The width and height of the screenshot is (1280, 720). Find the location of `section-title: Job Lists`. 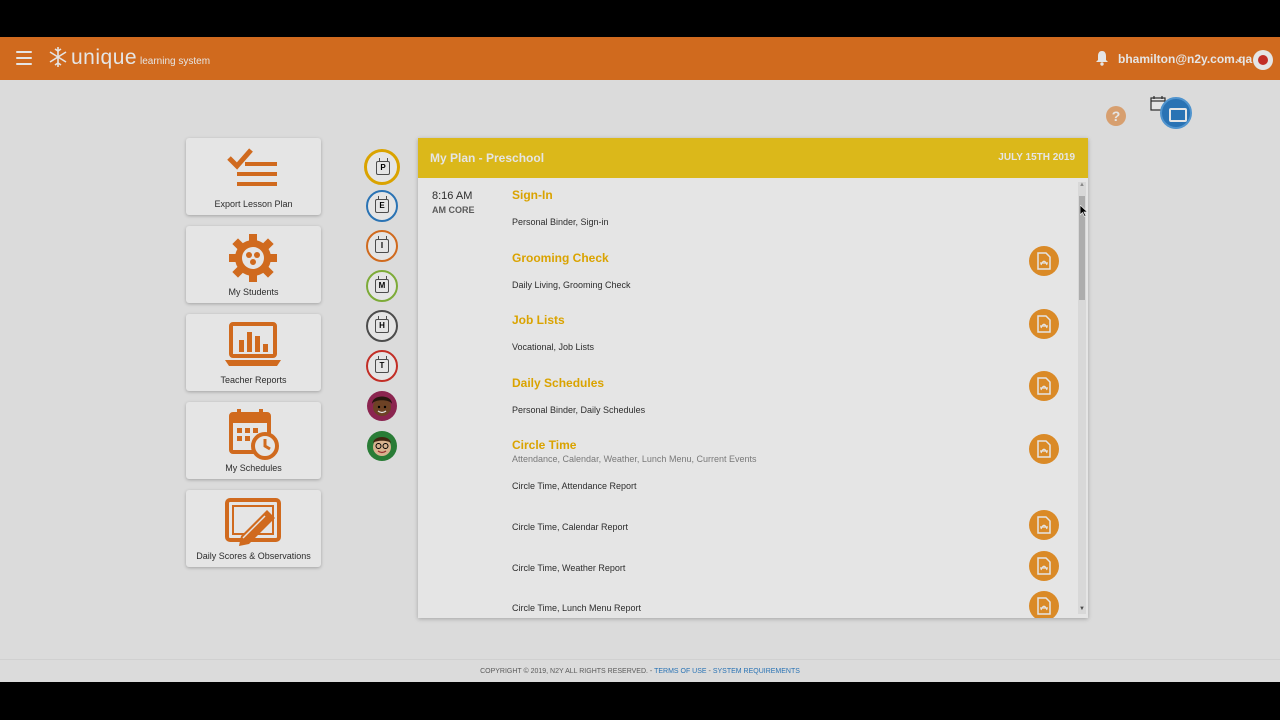

section-title: Job Lists is located at coordinates (538, 320).